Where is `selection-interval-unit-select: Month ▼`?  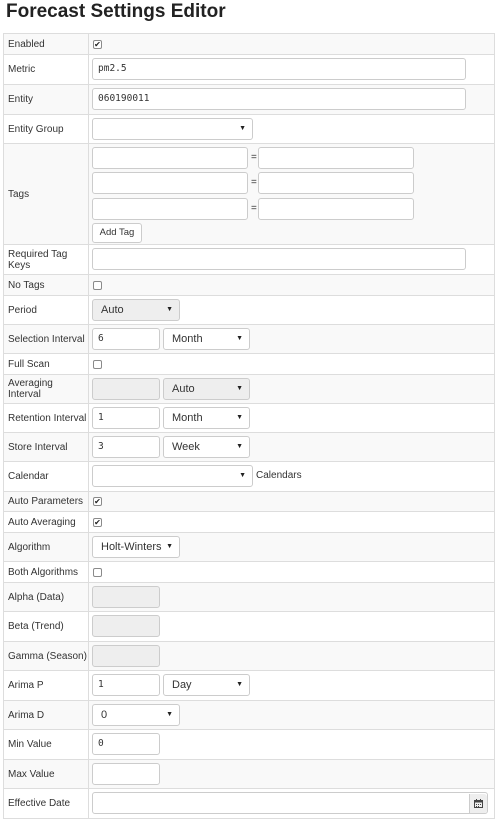
selection-interval-unit-select: Month ▼ is located at coordinates (206, 339).